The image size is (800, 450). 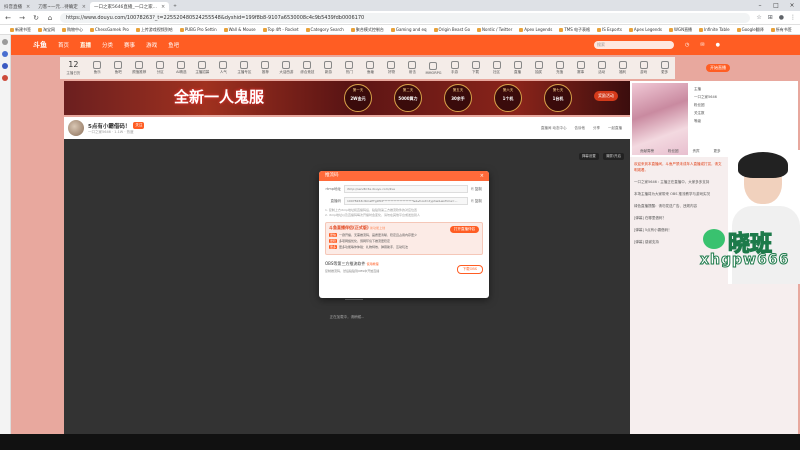 What do you see at coordinates (286, 68) in the screenshot?
I see `category-item: 大话西游` at bounding box center [286, 68].